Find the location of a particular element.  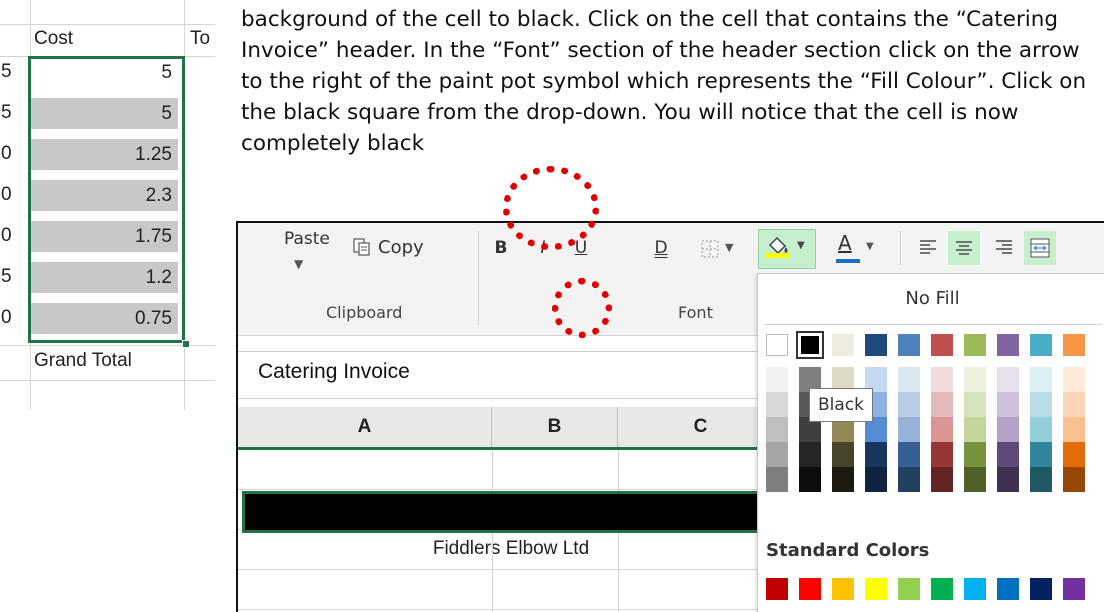

fill-colour-button: ▼ is located at coordinates (787, 249).